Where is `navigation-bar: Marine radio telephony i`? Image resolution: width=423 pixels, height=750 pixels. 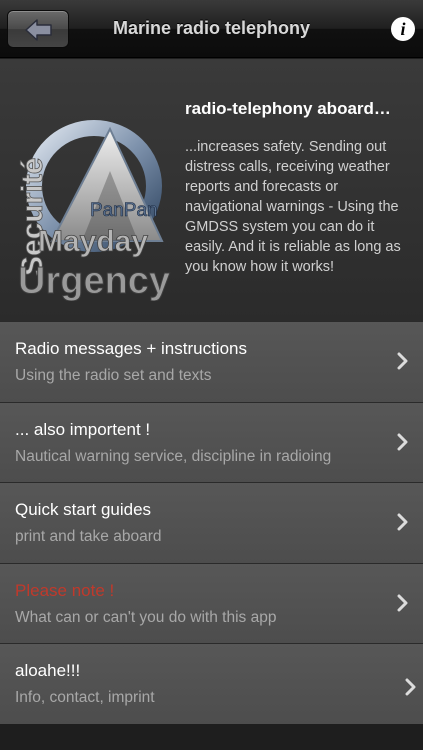 navigation-bar: Marine radio telephony i is located at coordinates (211, 29).